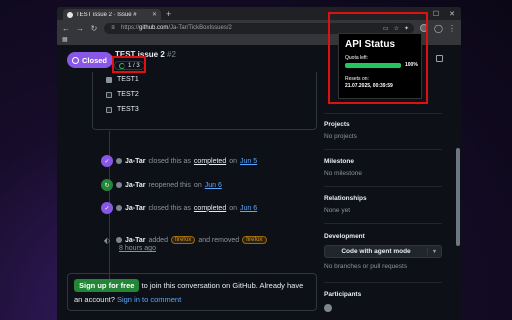 The image size is (512, 320). Describe the element at coordinates (406, 28) in the screenshot. I see `extensions-icon: ✦` at that location.